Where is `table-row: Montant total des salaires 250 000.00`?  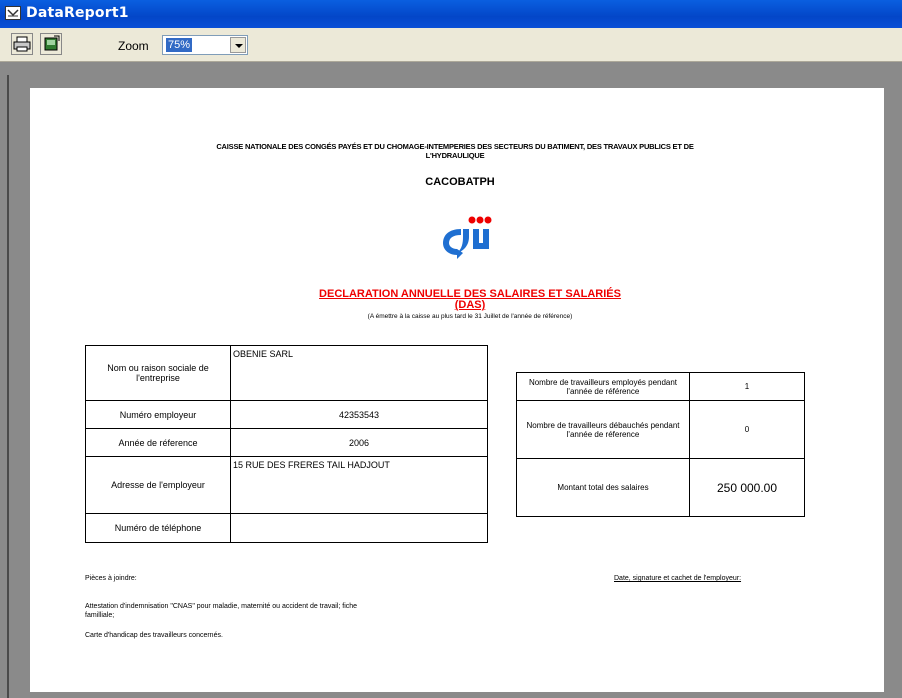
table-row: Montant total des salaires 250 000.00 is located at coordinates (660, 487).